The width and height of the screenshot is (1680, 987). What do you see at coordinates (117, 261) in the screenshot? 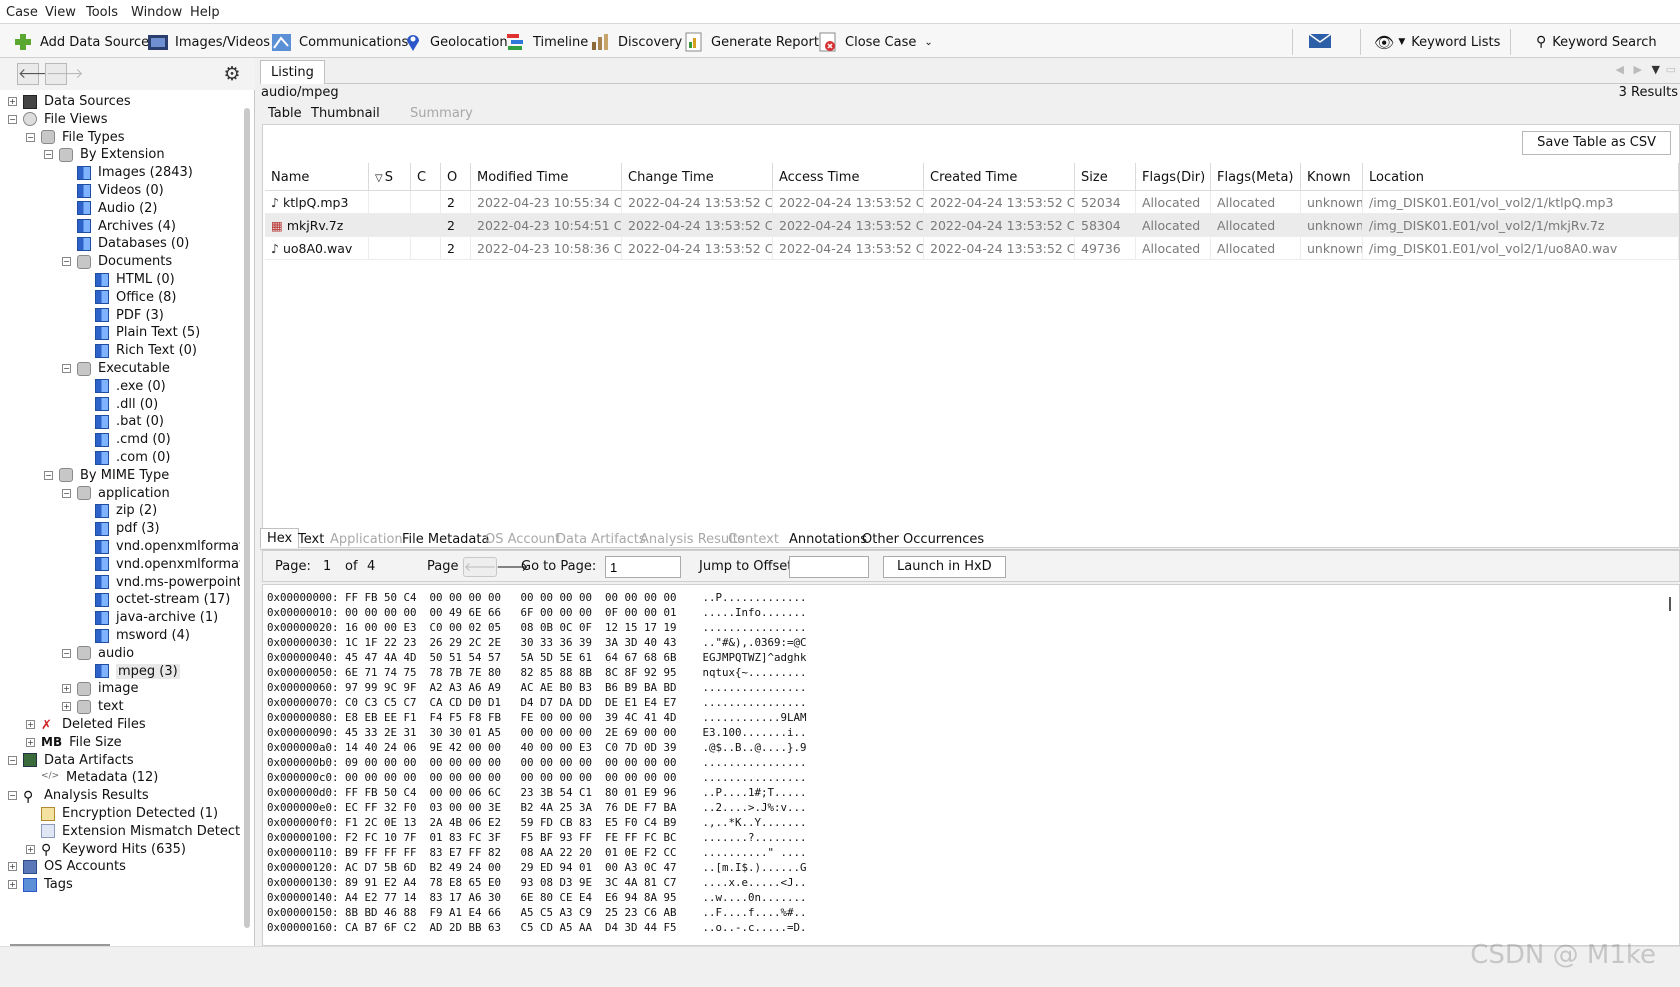
I see `tree-node: − Documents` at bounding box center [117, 261].